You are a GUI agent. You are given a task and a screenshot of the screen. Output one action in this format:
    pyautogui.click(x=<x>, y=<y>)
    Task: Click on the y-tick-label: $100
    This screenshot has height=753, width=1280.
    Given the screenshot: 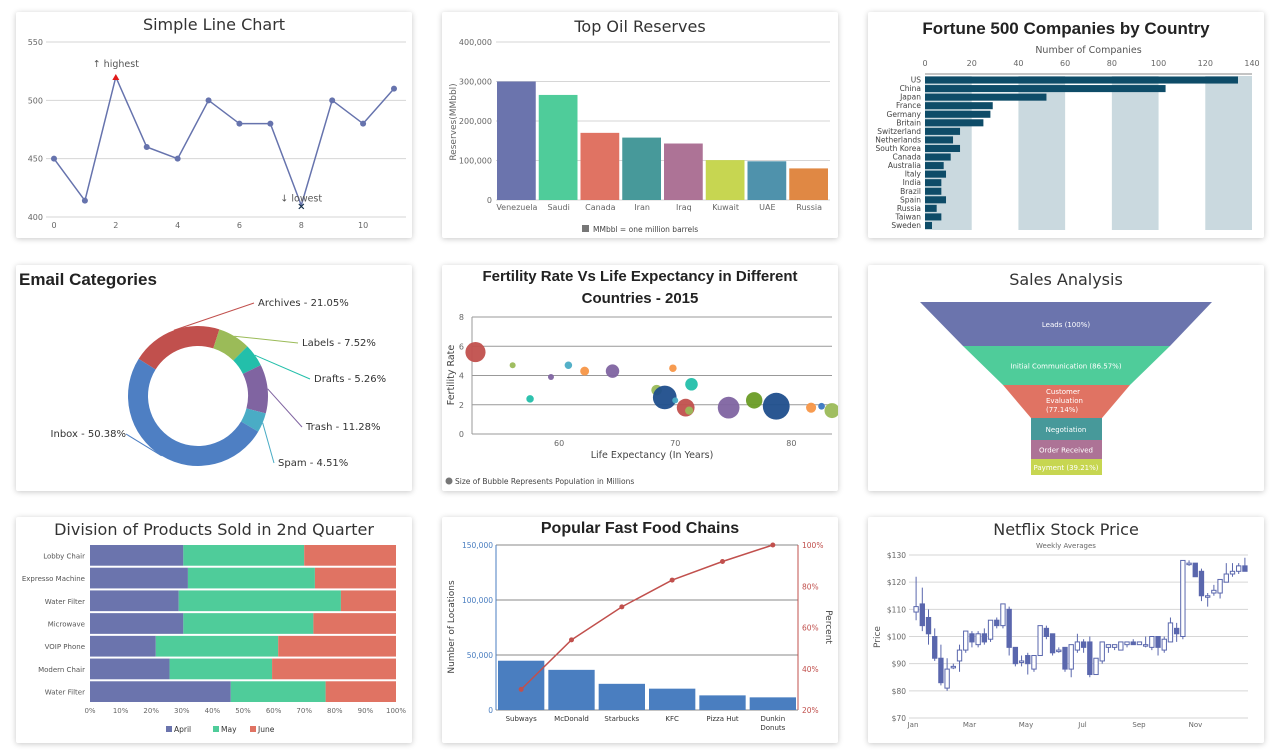 What is the action you would take?
    pyautogui.click(x=896, y=637)
    